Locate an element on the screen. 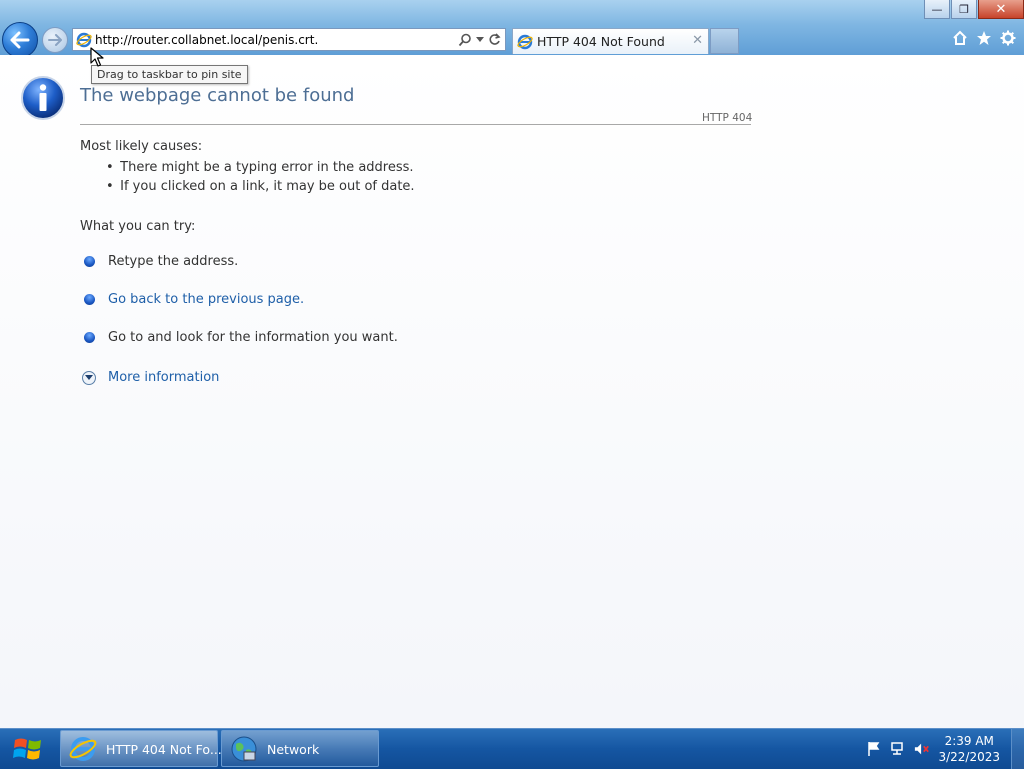 The height and width of the screenshot is (769, 1024). back-arrow-icon is located at coordinates (20, 40).